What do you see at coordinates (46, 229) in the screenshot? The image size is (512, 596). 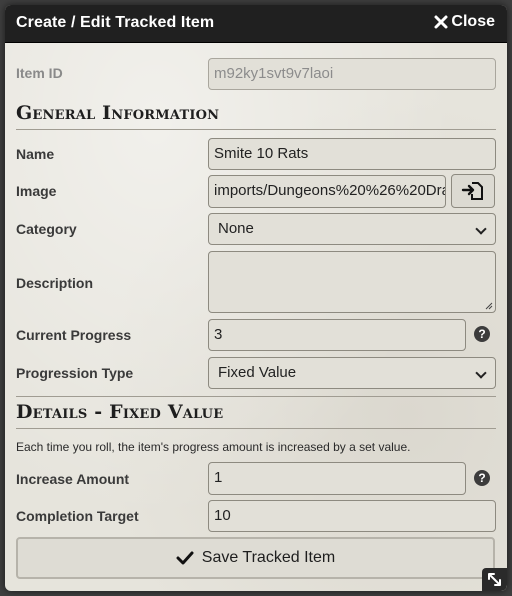 I see `category-label: Category` at bounding box center [46, 229].